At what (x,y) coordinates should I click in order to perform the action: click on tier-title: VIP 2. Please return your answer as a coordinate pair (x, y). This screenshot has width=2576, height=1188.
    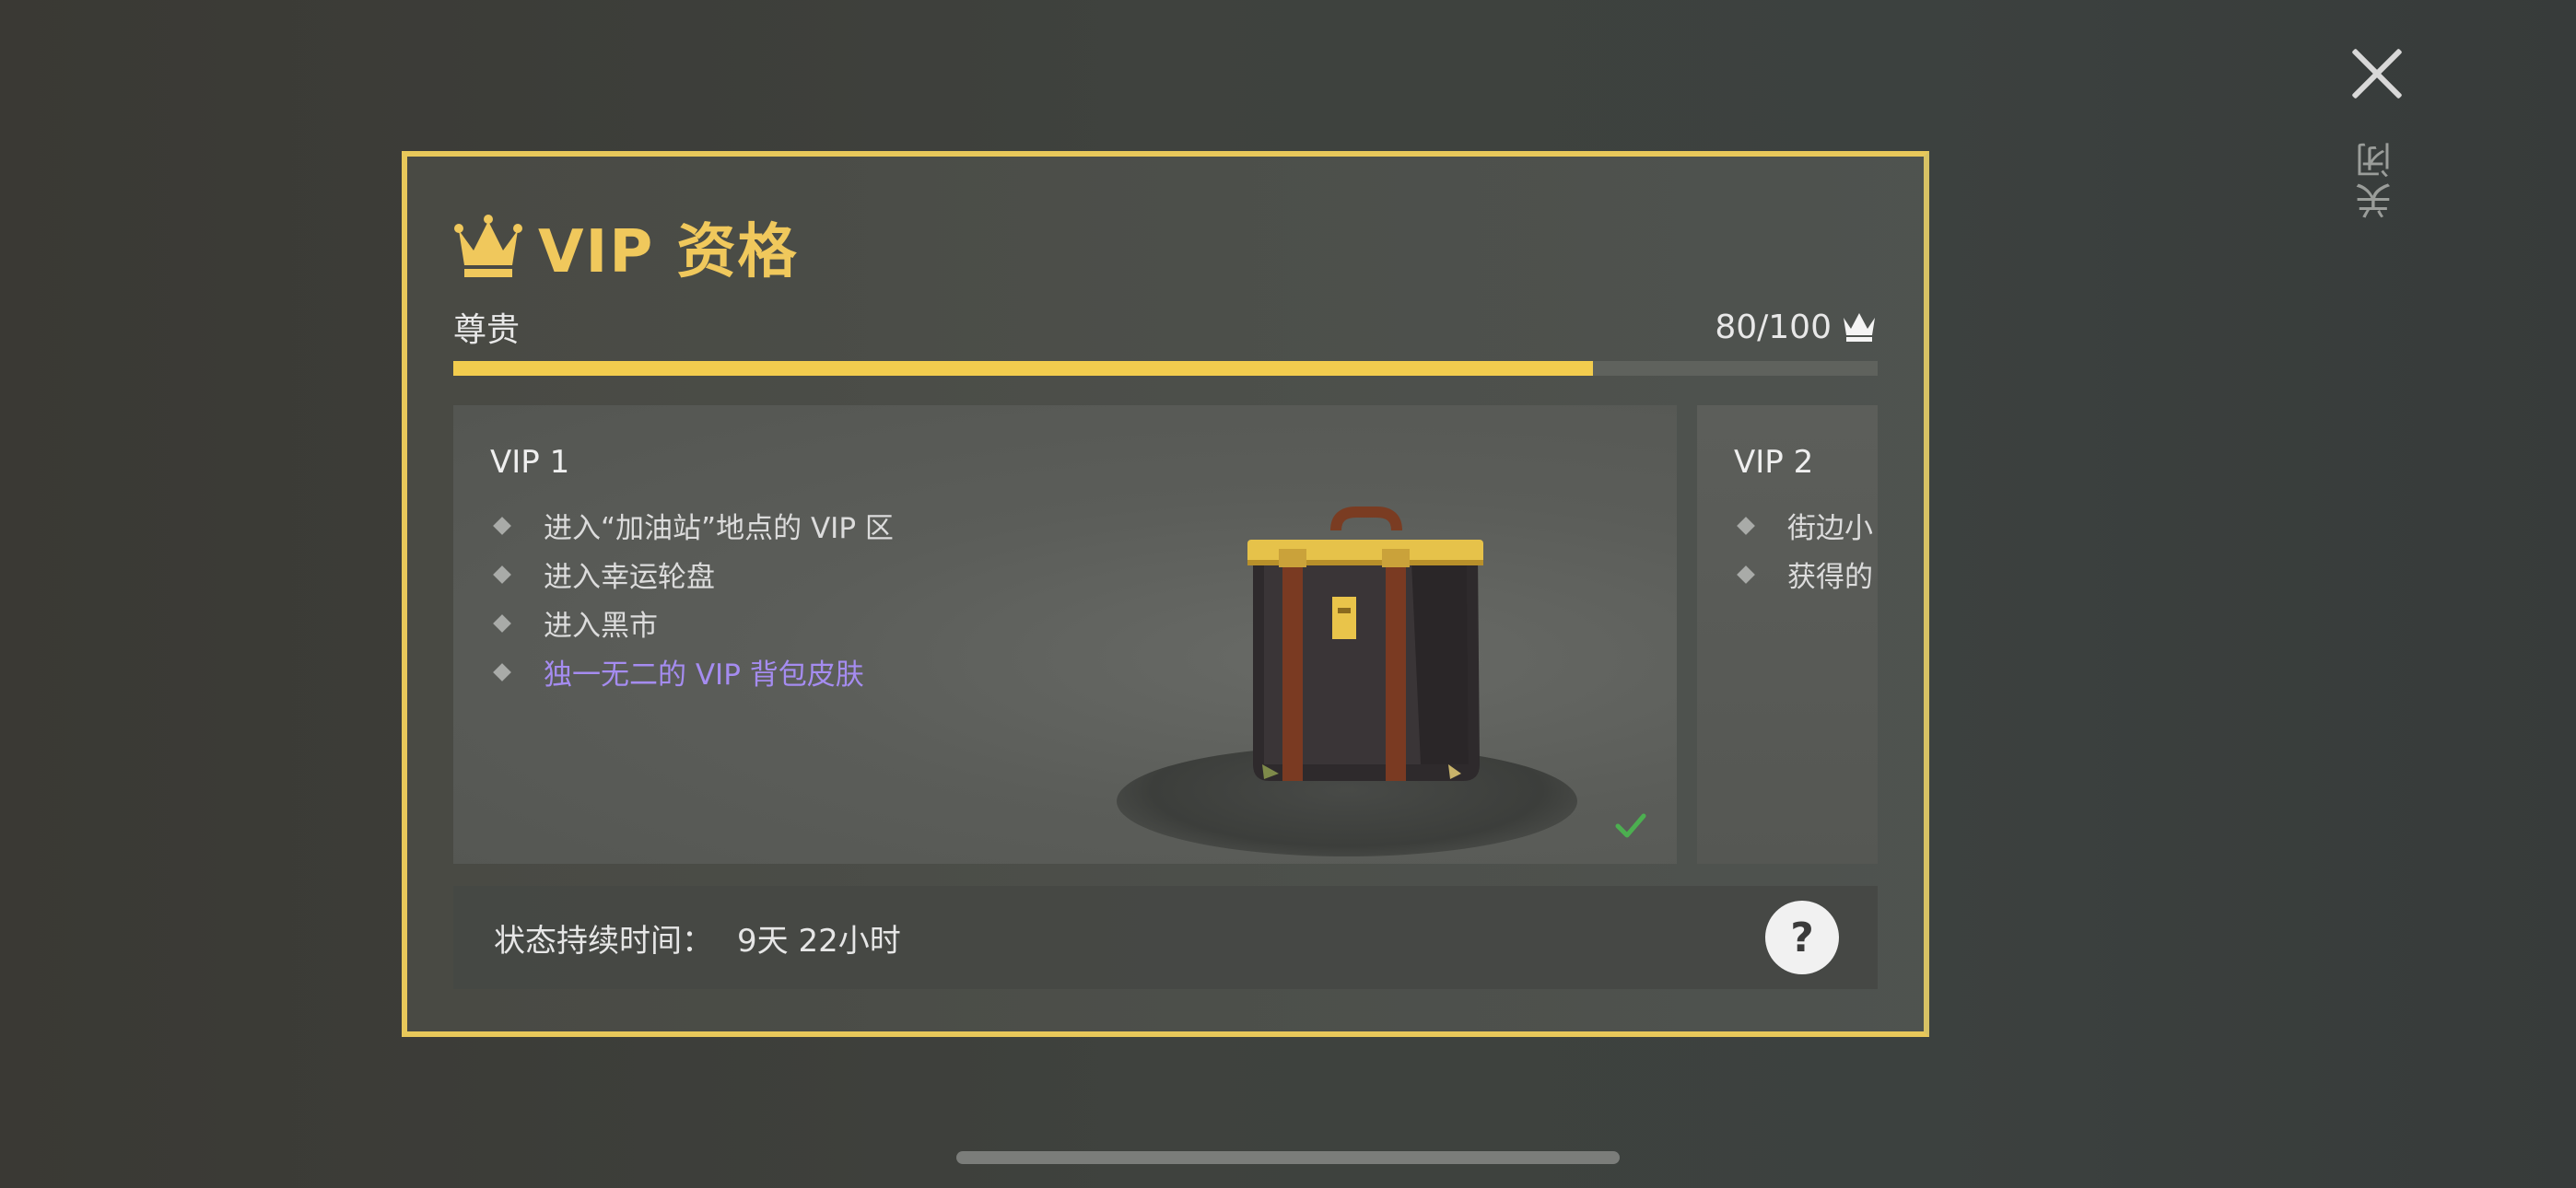
    Looking at the image, I should click on (1774, 462).